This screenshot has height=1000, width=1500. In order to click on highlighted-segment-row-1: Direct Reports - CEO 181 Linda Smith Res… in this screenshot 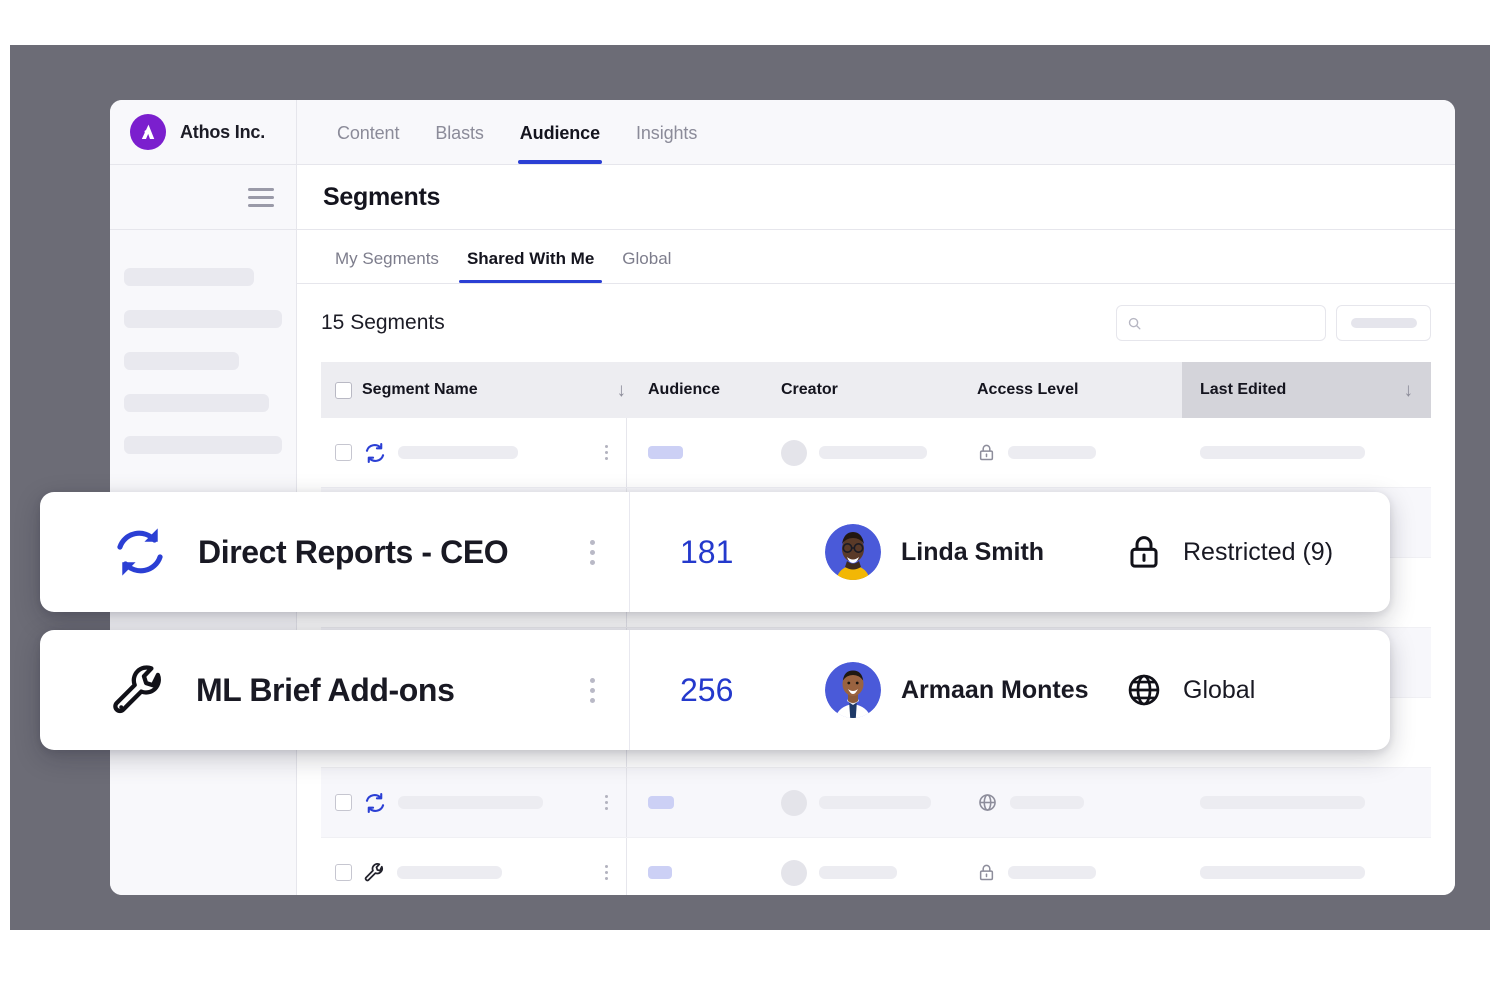, I will do `click(715, 552)`.